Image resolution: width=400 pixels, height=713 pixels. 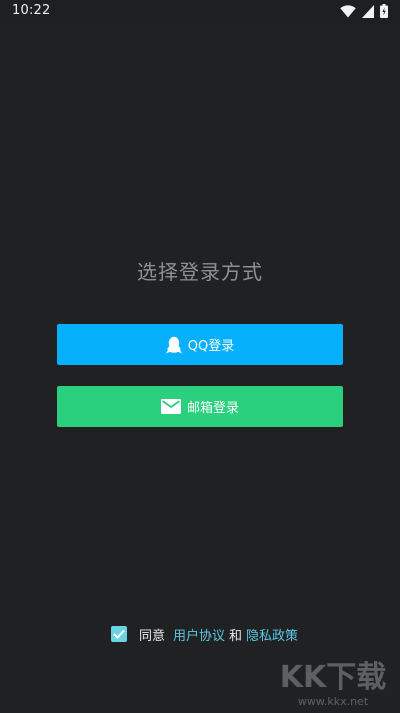 I want to click on status-time: 10:22, so click(x=31, y=10).